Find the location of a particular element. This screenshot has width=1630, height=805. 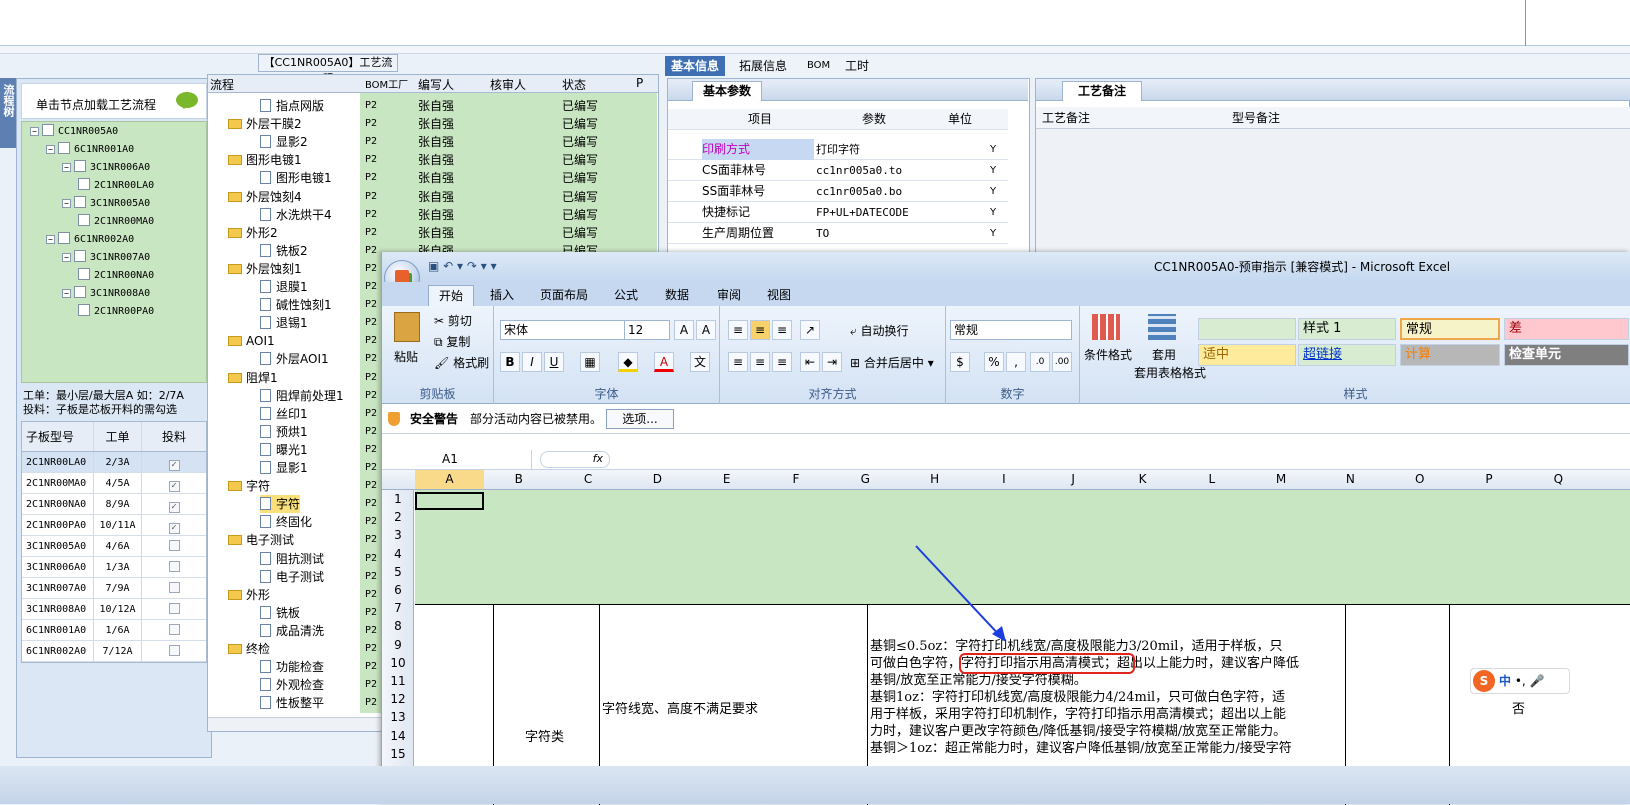

align-middle-button: ≡ is located at coordinates (760, 330).